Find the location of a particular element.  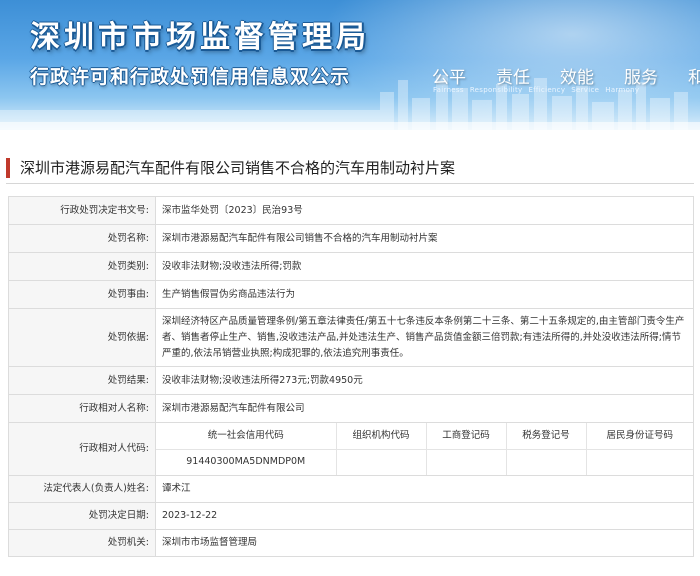

org-code-value is located at coordinates (381, 462).